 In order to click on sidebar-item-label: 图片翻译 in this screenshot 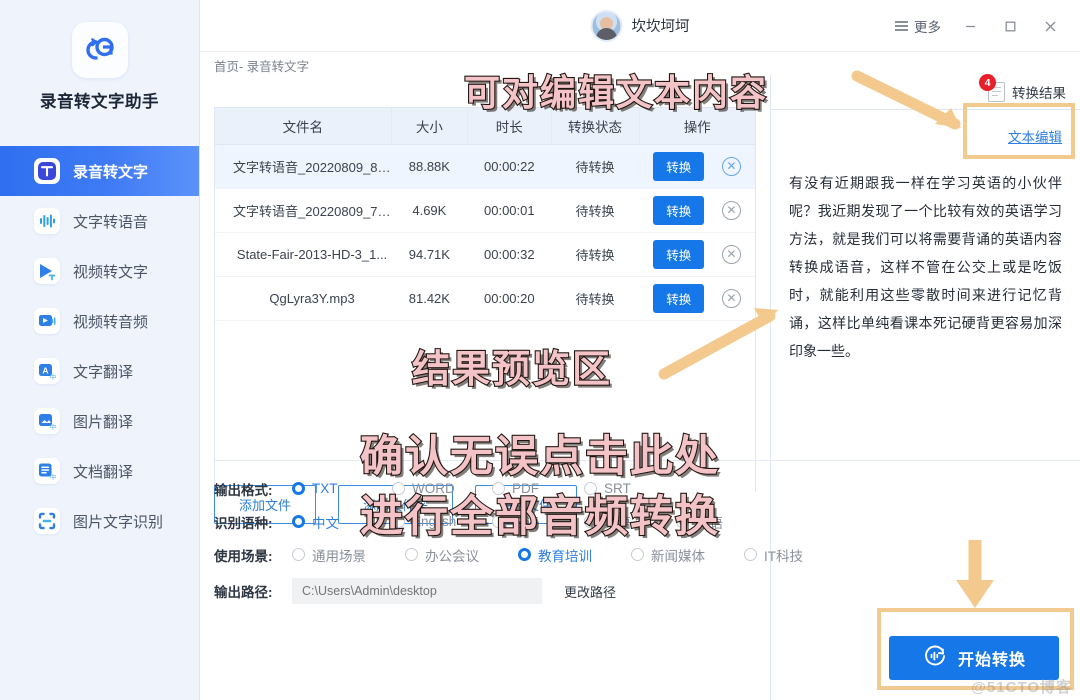, I will do `click(103, 422)`.